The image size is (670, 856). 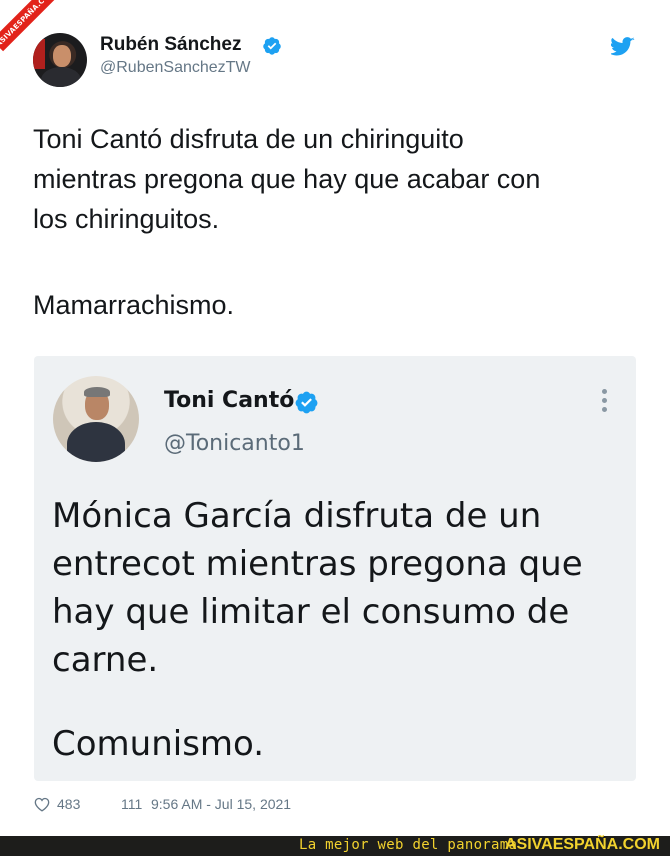 What do you see at coordinates (234, 443) in the screenshot?
I see `quoted-author-handle: @Tonicanto1` at bounding box center [234, 443].